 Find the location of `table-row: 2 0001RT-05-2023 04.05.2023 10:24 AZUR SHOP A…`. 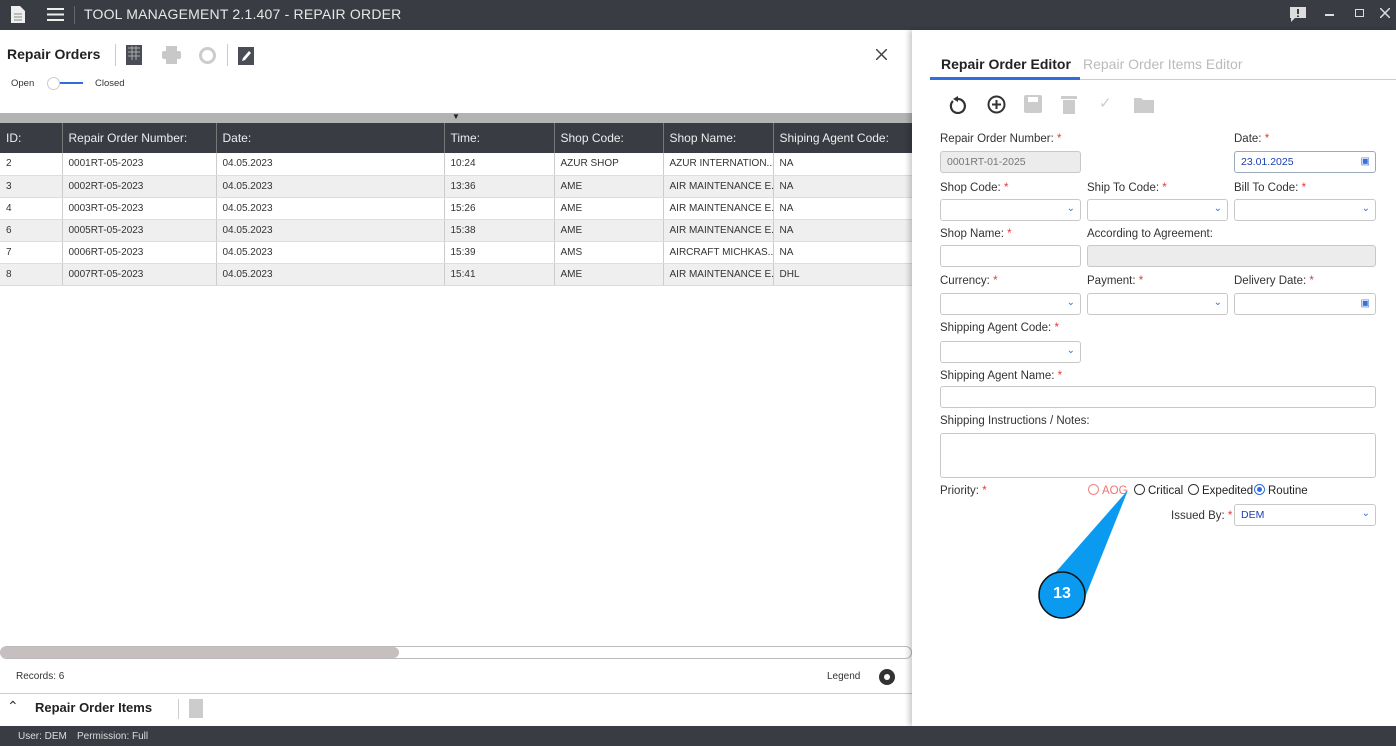

table-row: 2 0001RT-05-2023 04.05.2023 10:24 AZUR SHOP A… is located at coordinates (456, 164).